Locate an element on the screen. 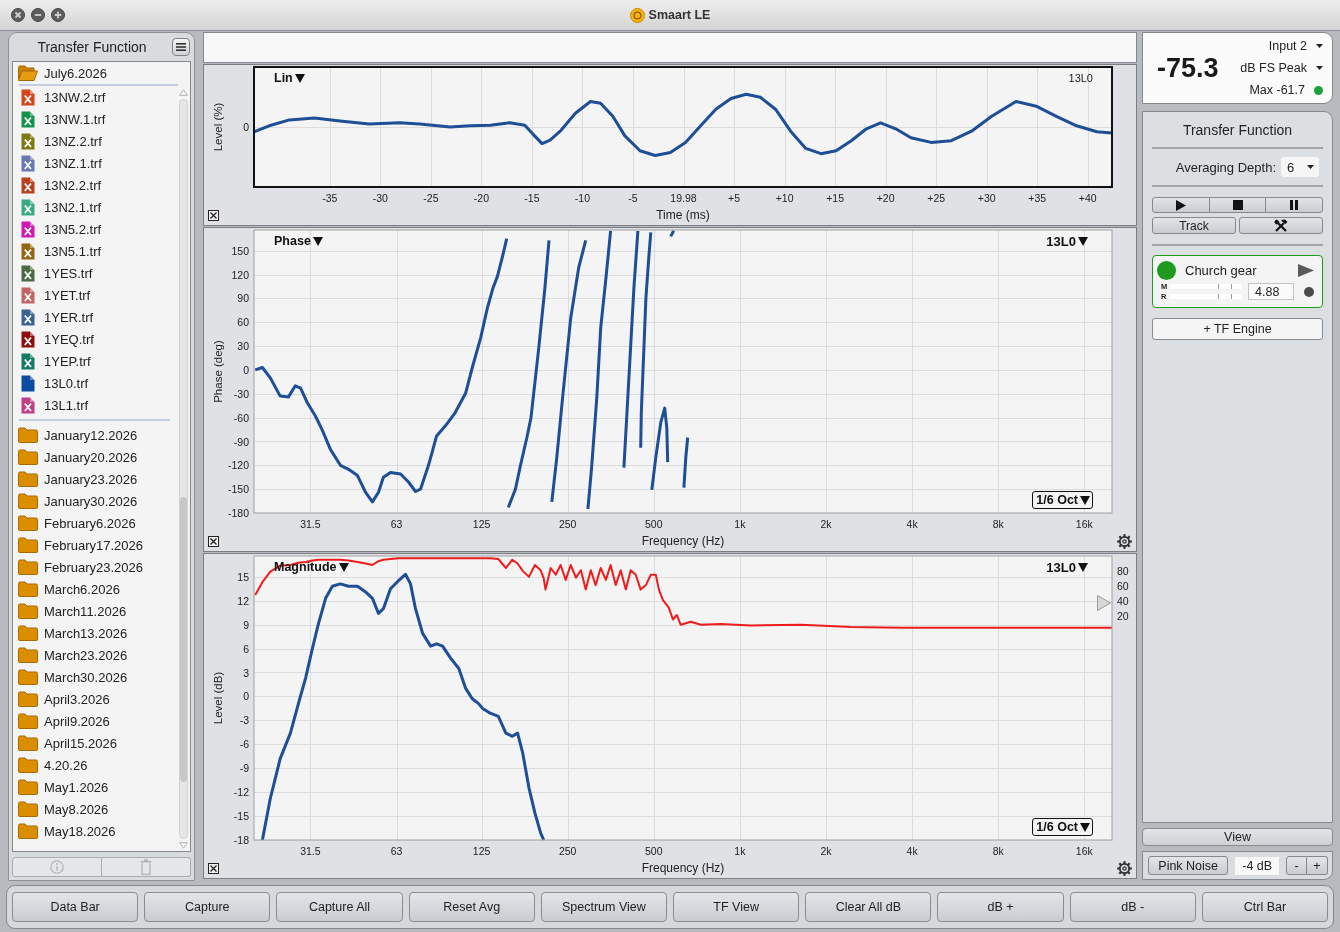 The image size is (1340, 932). axis-tick-label: -18 is located at coordinates (241, 840).